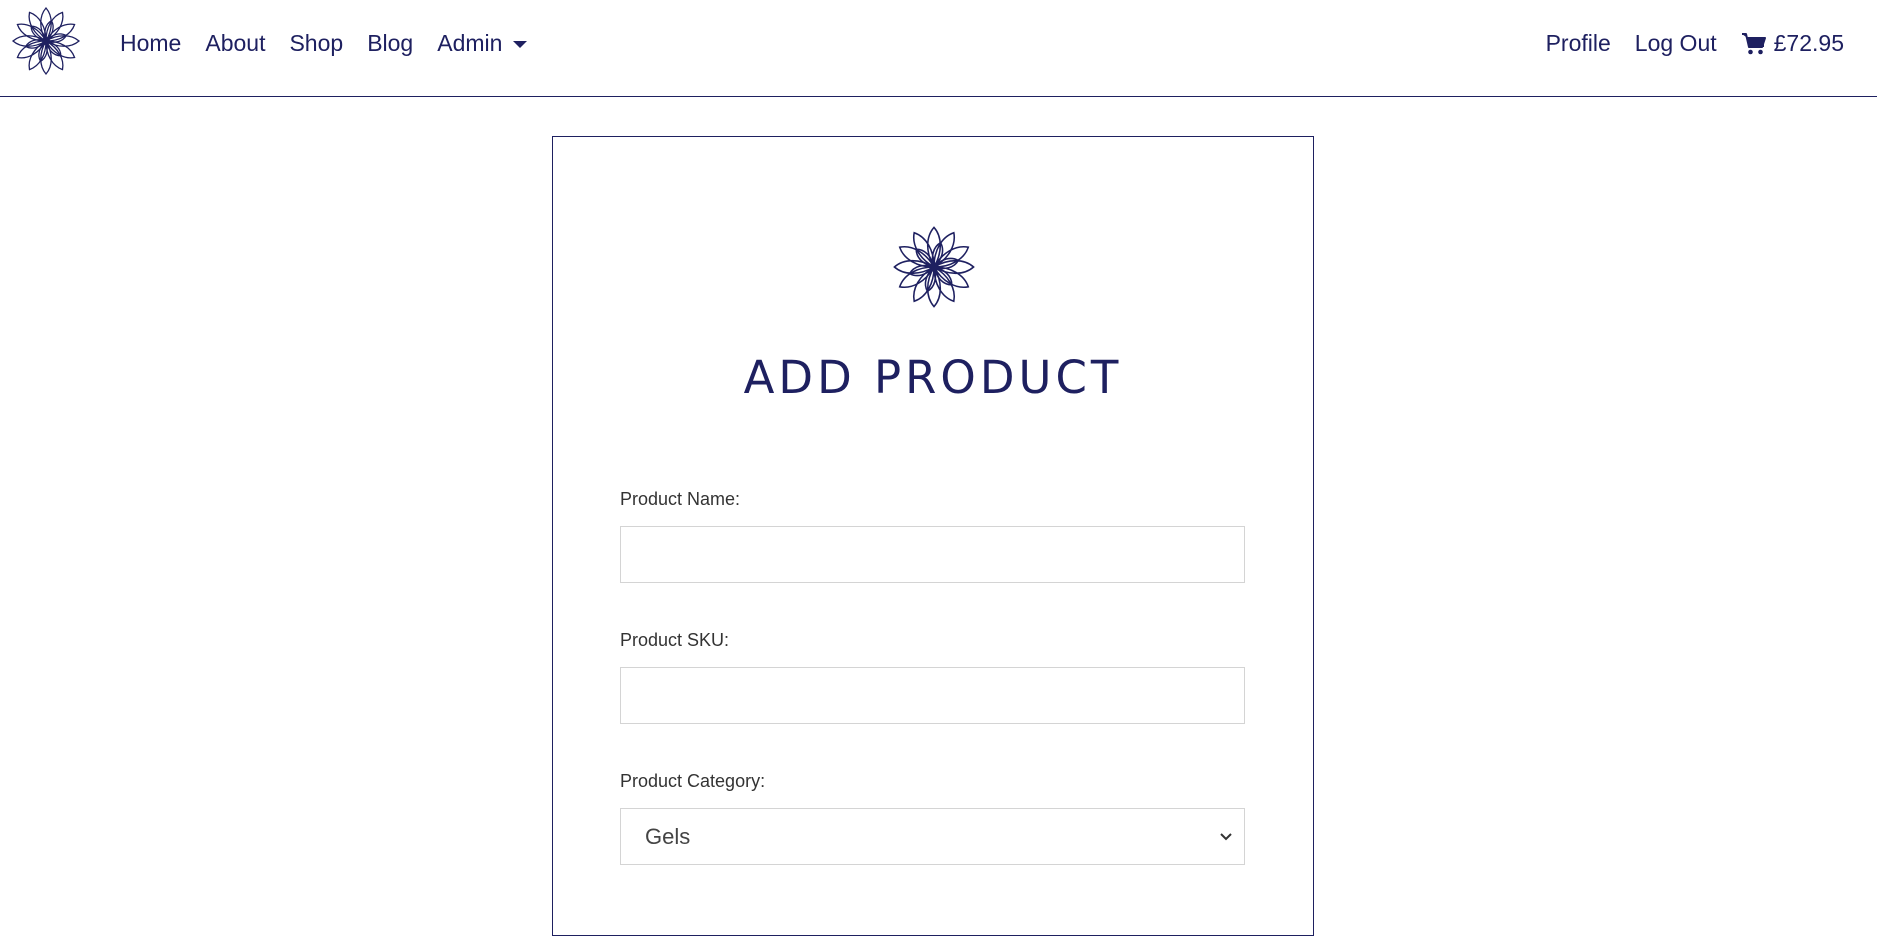  I want to click on nav-profile-link: Profile, so click(1578, 43).